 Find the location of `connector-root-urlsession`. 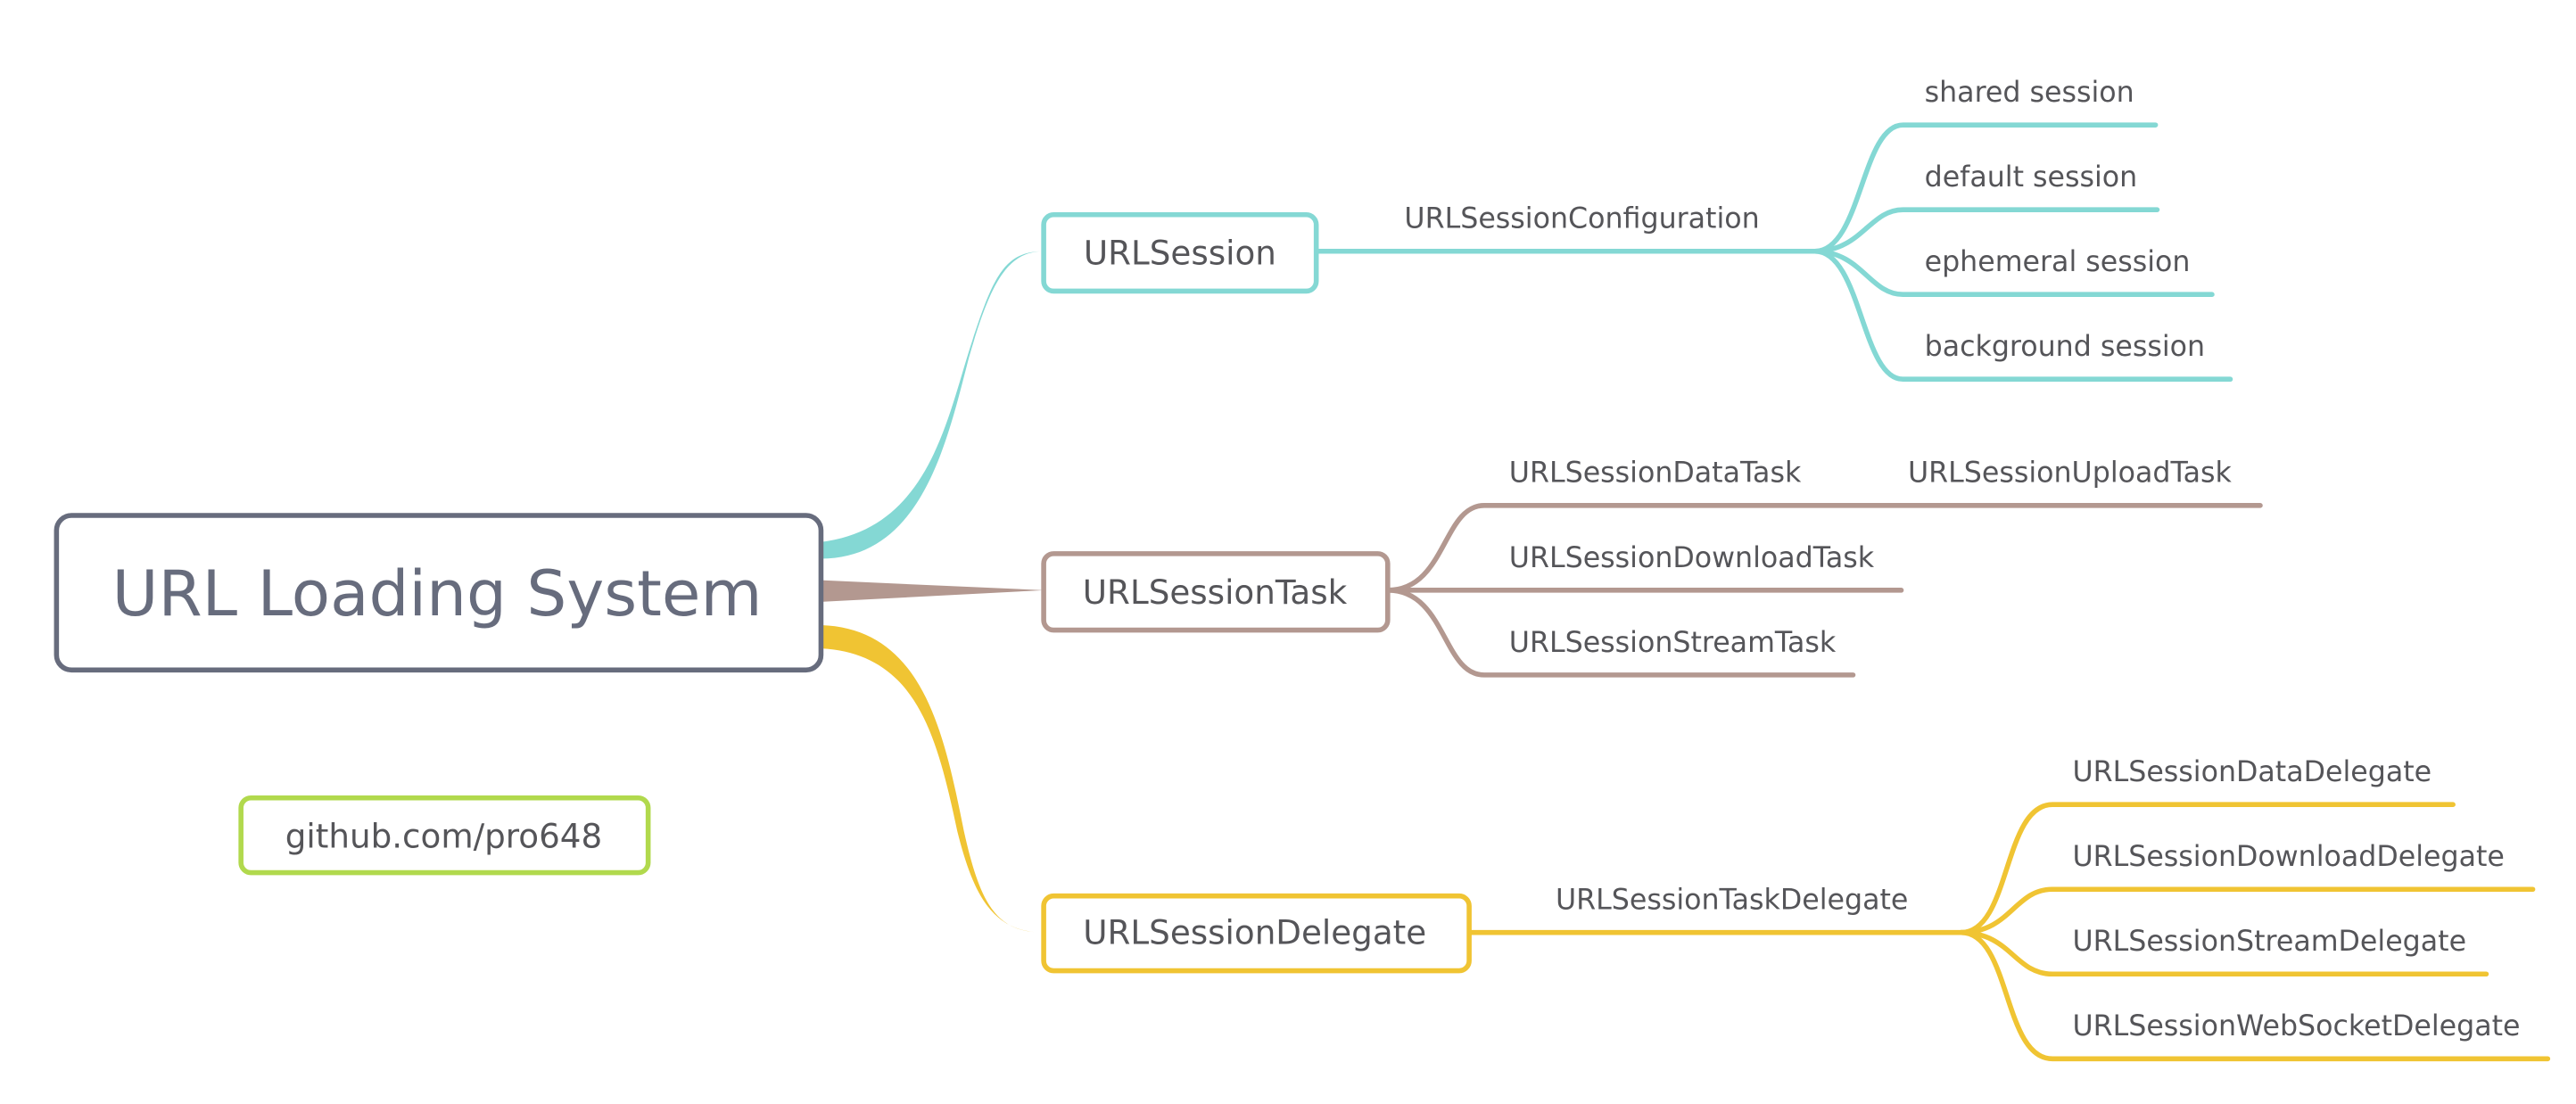

connector-root-urlsession is located at coordinates (933, 405).